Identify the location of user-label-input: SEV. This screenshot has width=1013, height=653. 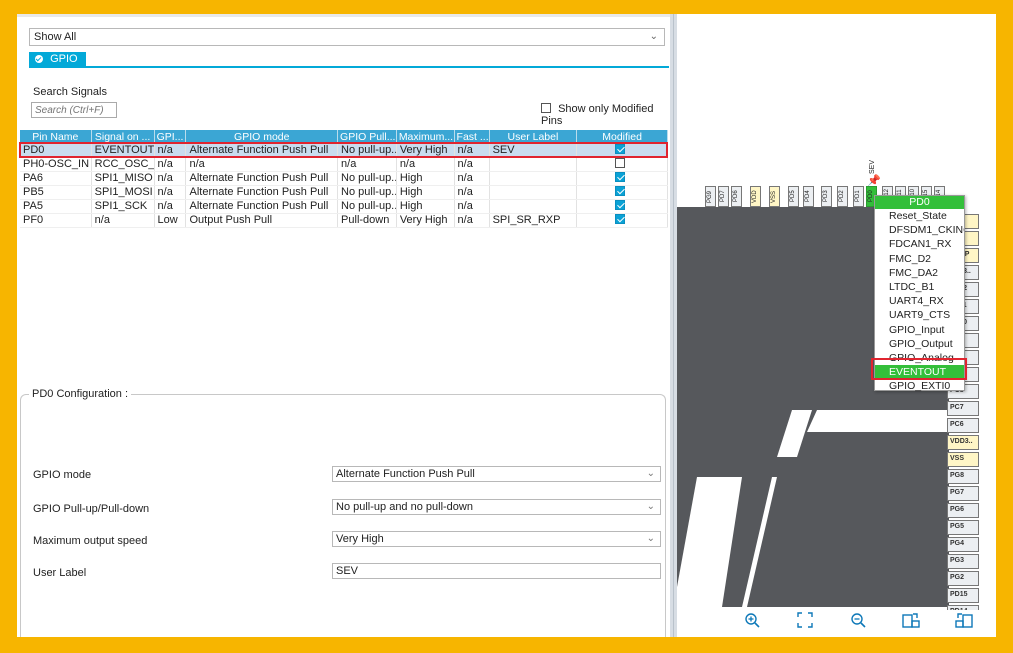
(496, 571).